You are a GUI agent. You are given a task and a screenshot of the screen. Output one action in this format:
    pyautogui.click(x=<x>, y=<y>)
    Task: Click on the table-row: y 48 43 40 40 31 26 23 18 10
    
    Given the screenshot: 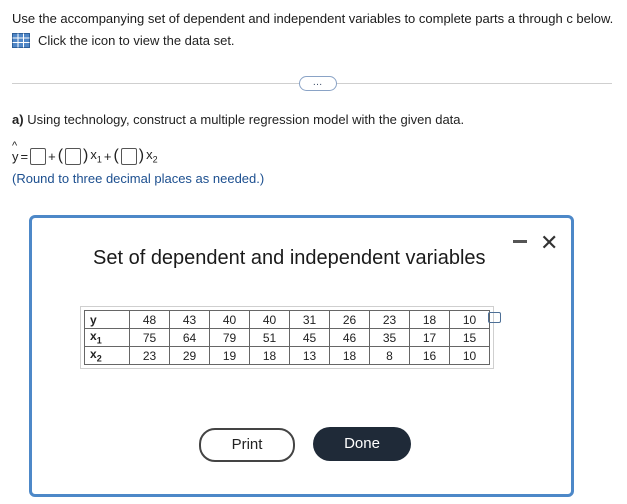 What is the action you would take?
    pyautogui.click(x=287, y=319)
    